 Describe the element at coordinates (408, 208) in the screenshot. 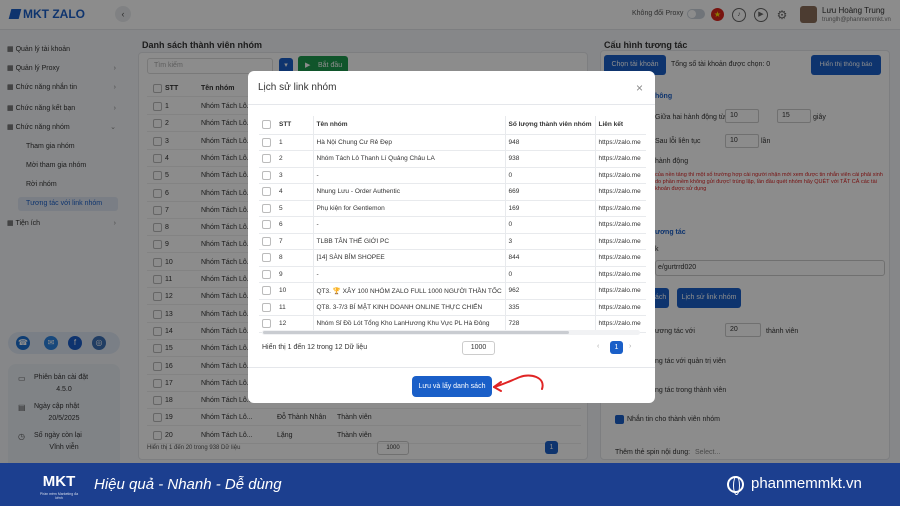

I see `cell-name: Phụ kiện for Gentlemon` at that location.